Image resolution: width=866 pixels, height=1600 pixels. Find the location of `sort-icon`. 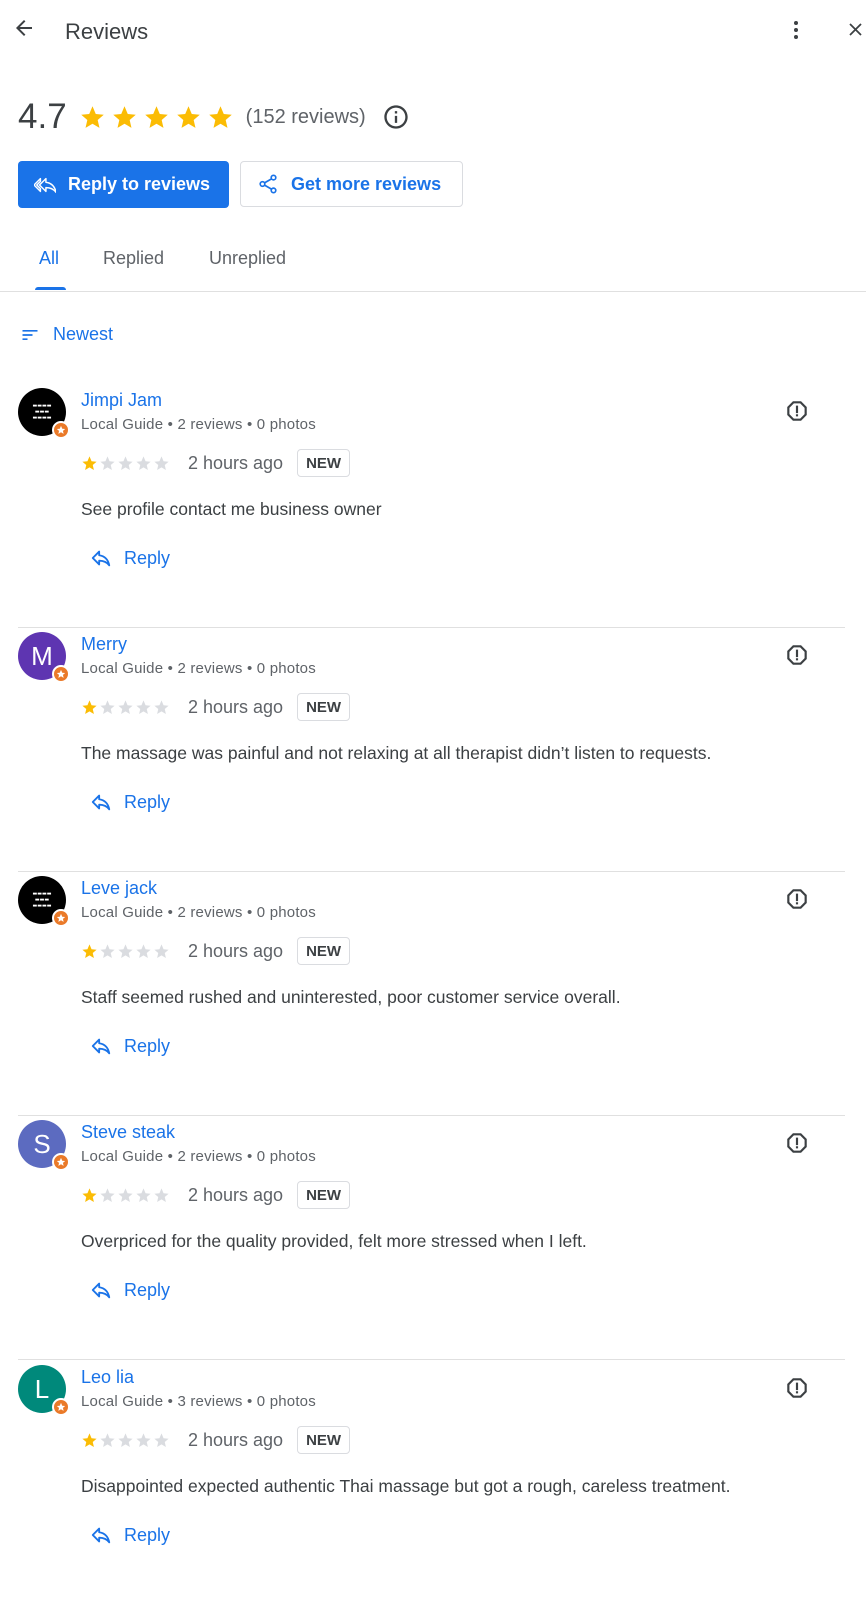

sort-icon is located at coordinates (30, 335).